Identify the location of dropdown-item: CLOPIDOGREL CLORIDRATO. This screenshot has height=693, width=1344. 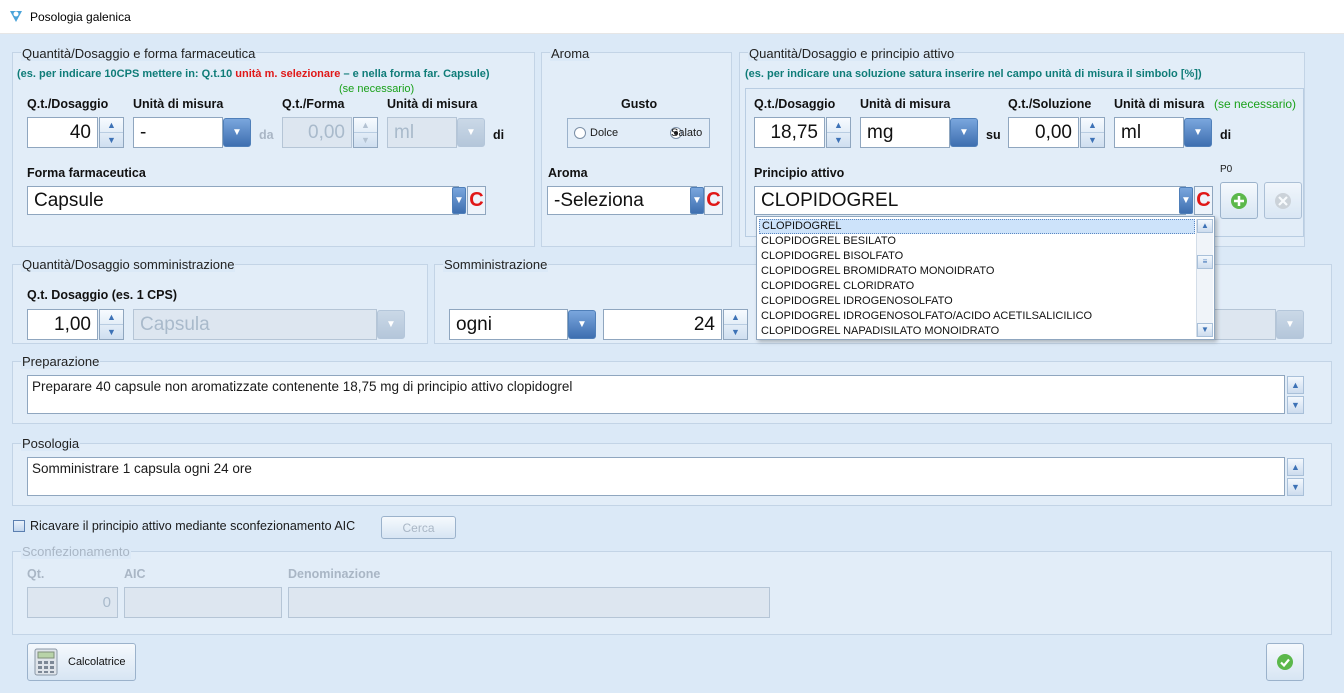
(836, 286).